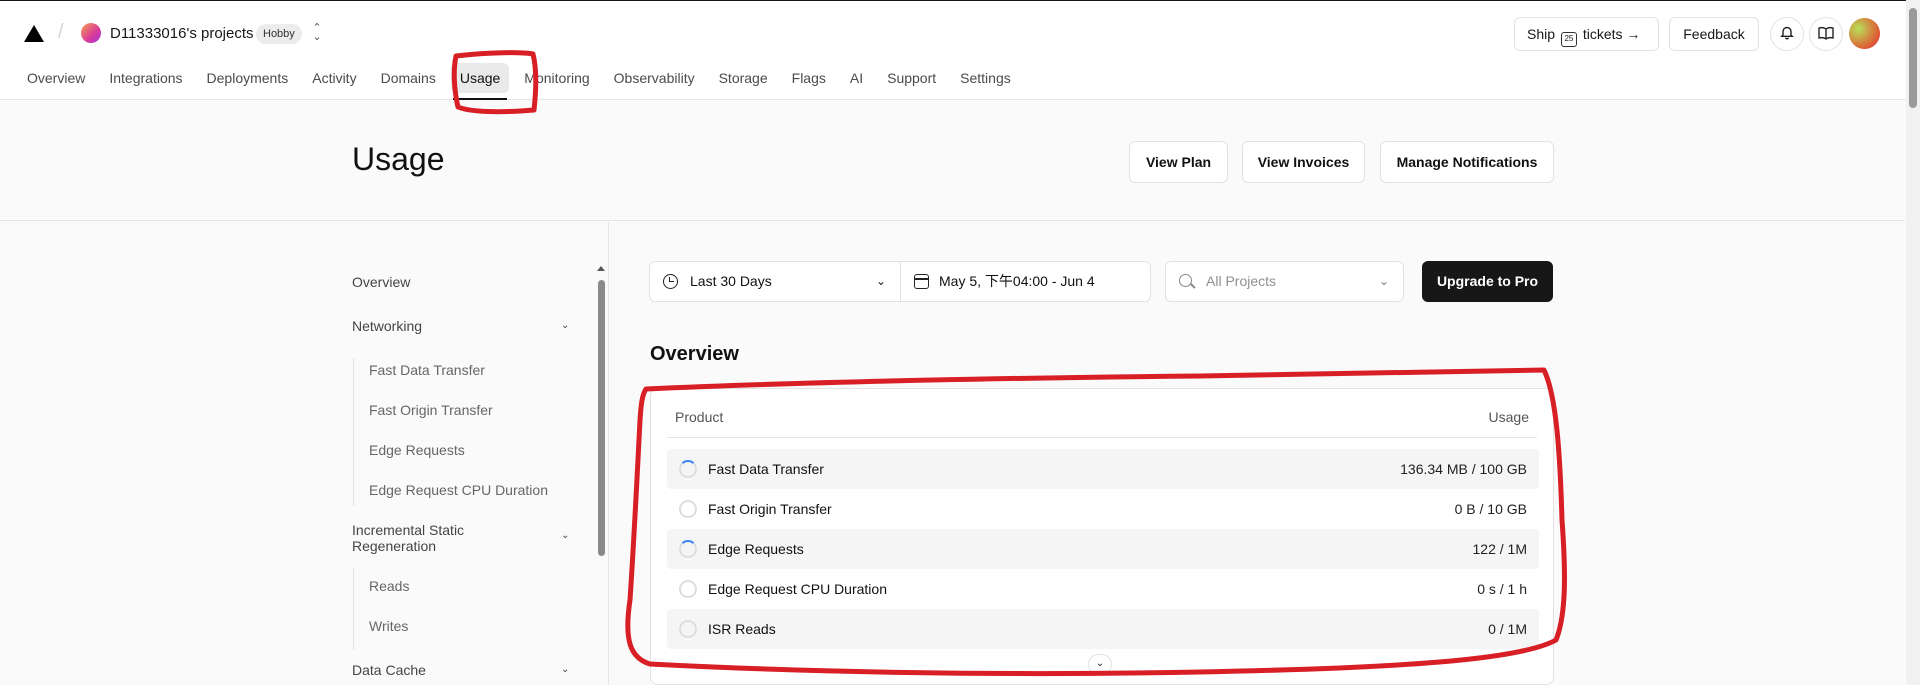 Image resolution: width=1920 pixels, height=685 pixels. What do you see at coordinates (809, 78) in the screenshot?
I see `tab-flags: Flags` at bounding box center [809, 78].